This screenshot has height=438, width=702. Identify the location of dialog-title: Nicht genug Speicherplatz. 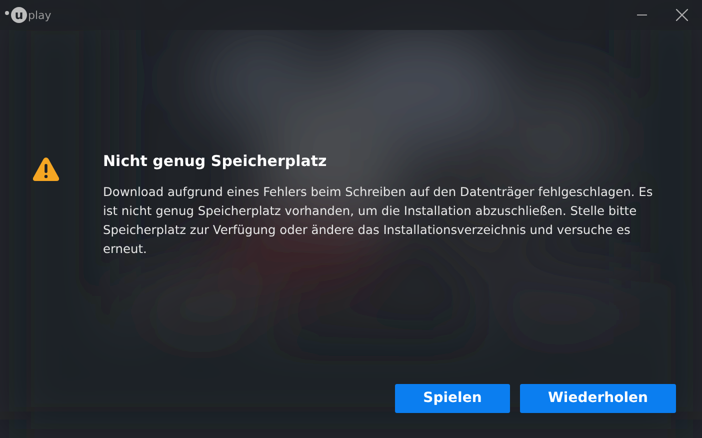
(215, 161).